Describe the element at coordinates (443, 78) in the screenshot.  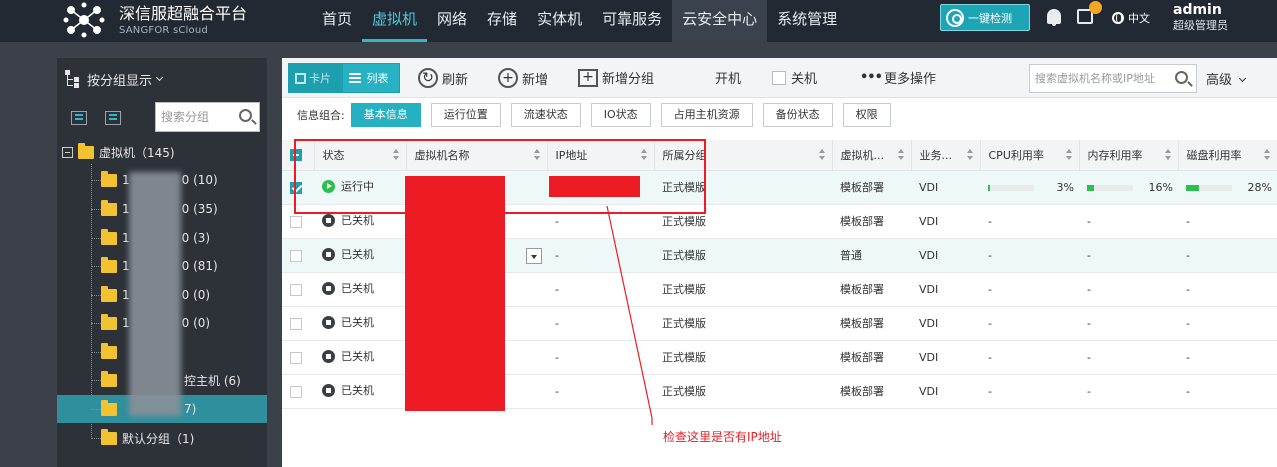
I see `refresh-button: ↻ 刷新` at that location.